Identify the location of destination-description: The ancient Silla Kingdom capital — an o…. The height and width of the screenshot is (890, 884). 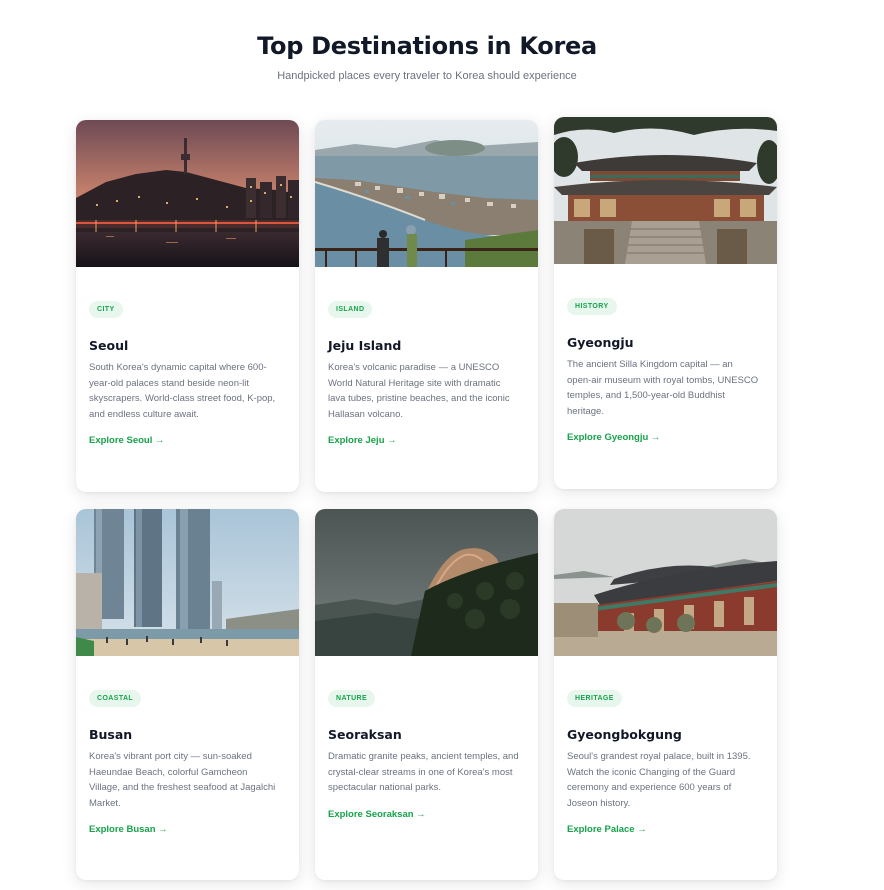
(663, 388).